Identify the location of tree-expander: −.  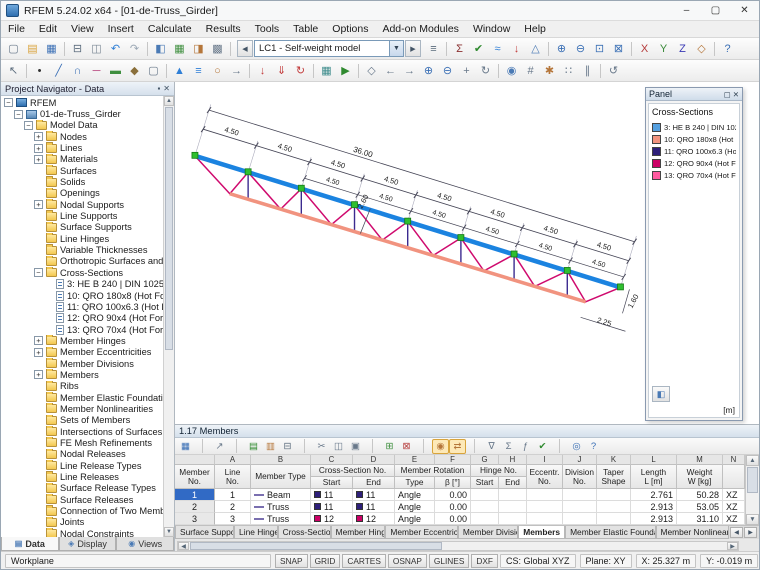
(8, 103).